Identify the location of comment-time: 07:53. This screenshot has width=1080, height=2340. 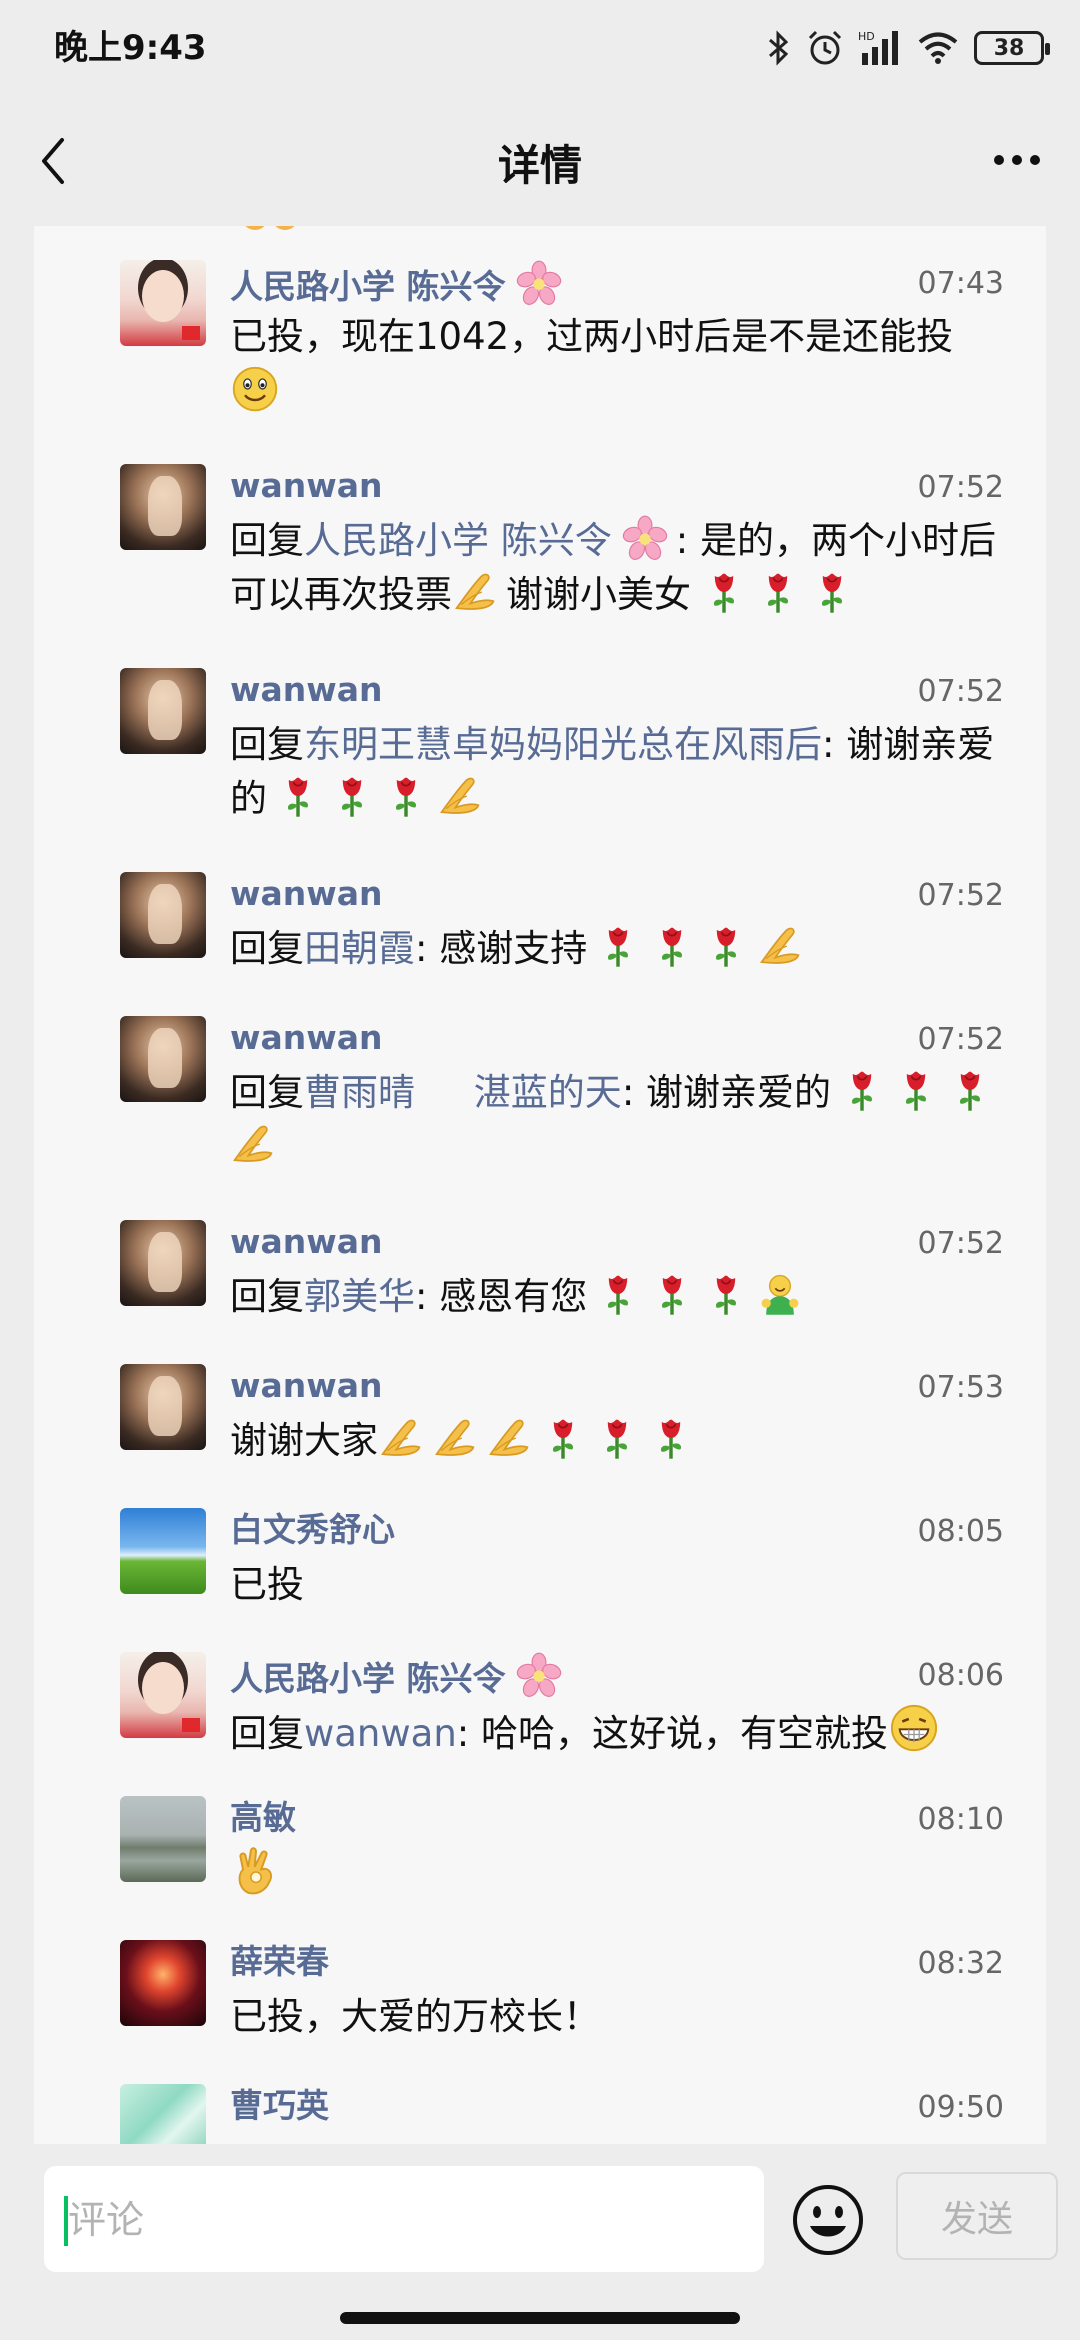
(960, 1387).